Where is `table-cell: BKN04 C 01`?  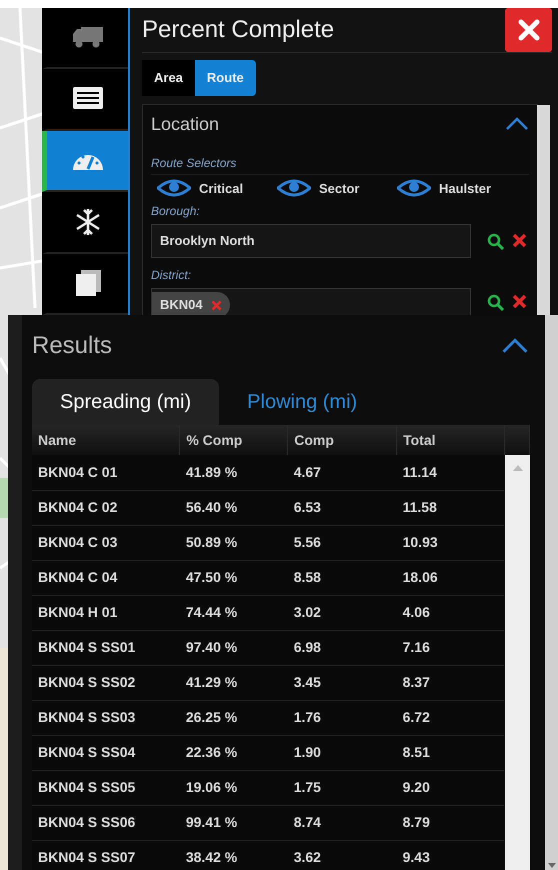
table-cell: BKN04 C 01 is located at coordinates (106, 472).